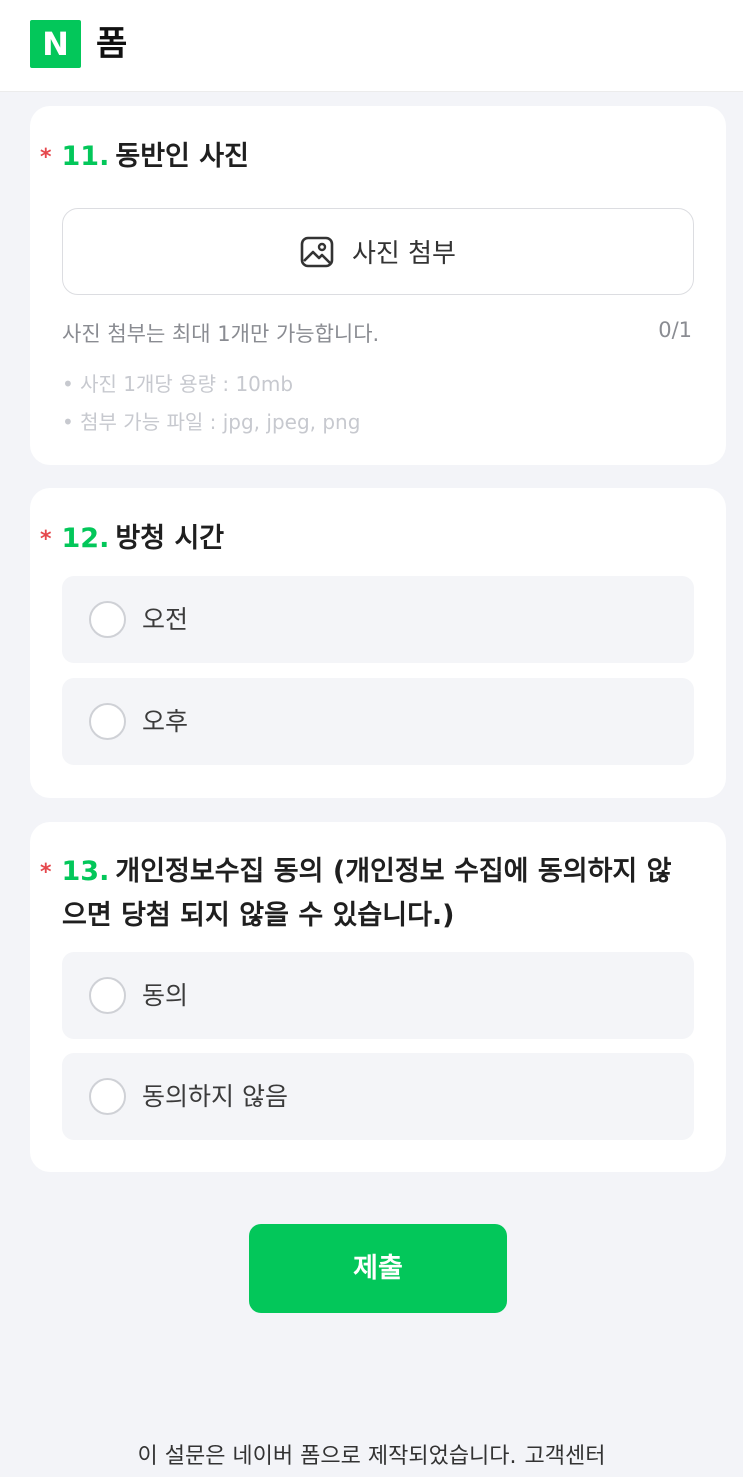  I want to click on question-number: 13., so click(85, 871).